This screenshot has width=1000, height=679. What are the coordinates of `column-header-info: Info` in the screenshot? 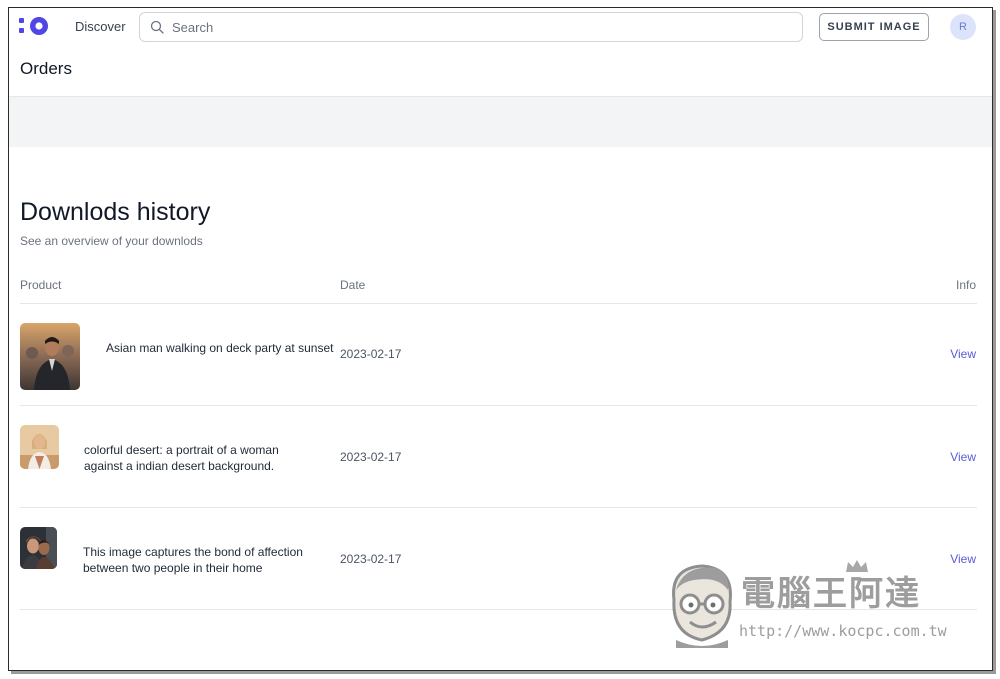 It's located at (965, 285).